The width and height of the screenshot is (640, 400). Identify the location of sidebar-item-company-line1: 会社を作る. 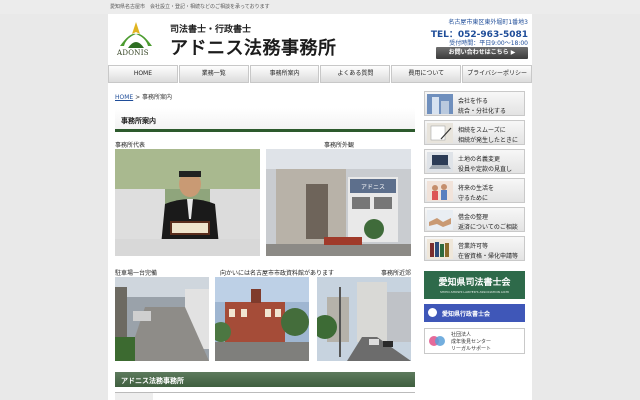
(473, 101).